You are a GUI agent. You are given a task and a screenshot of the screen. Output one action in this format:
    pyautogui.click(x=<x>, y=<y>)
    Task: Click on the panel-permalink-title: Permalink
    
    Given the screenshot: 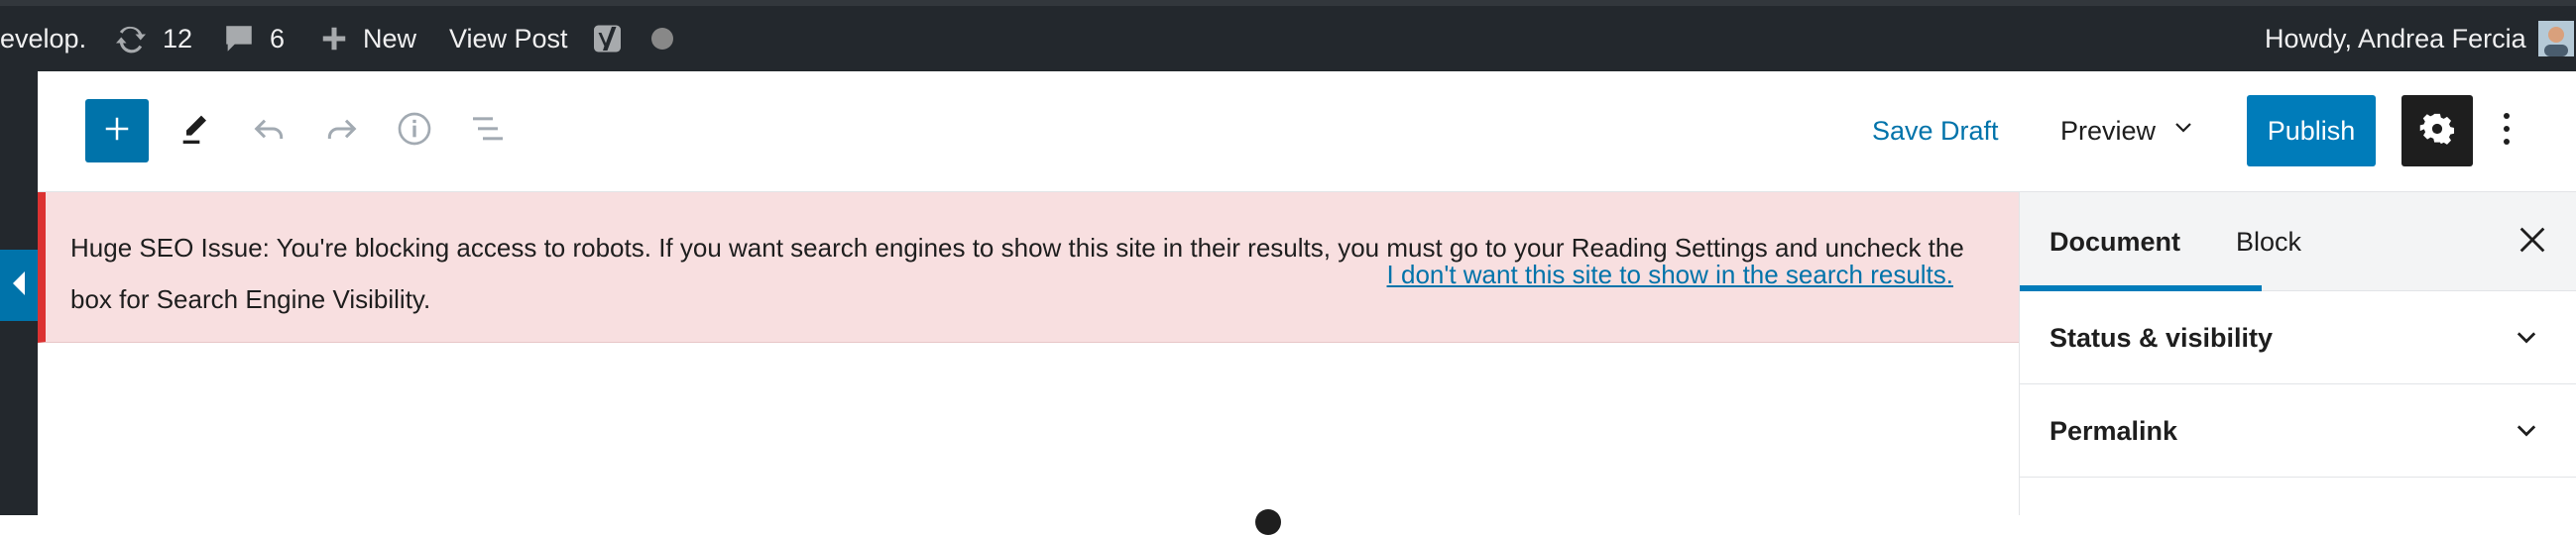 What is the action you would take?
    pyautogui.click(x=2113, y=430)
    